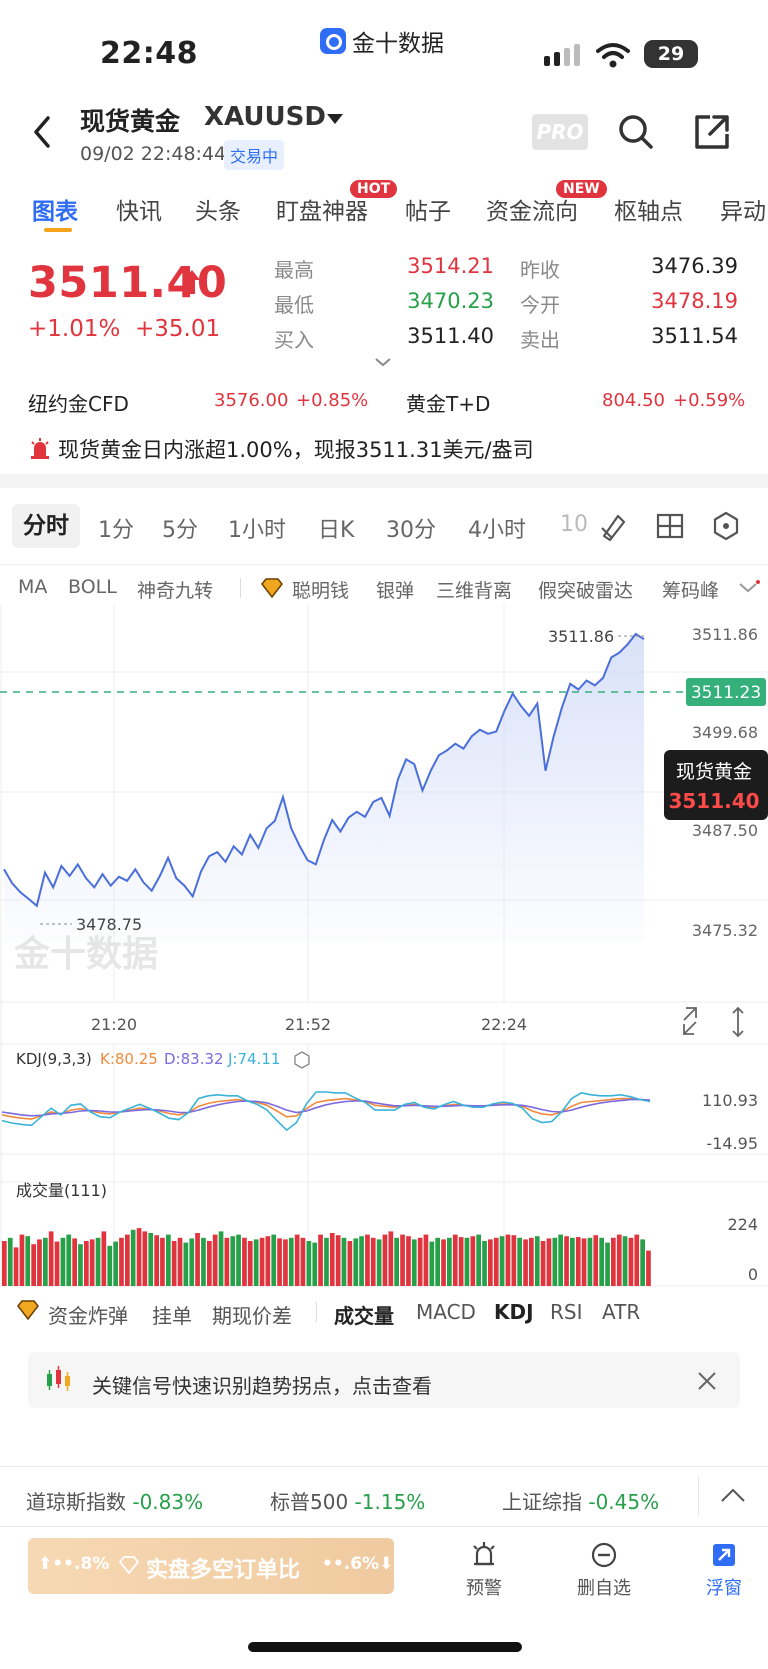 Image resolution: width=768 pixels, height=1669 pixels. I want to click on tab-flash-news: 快讯, so click(139, 209).